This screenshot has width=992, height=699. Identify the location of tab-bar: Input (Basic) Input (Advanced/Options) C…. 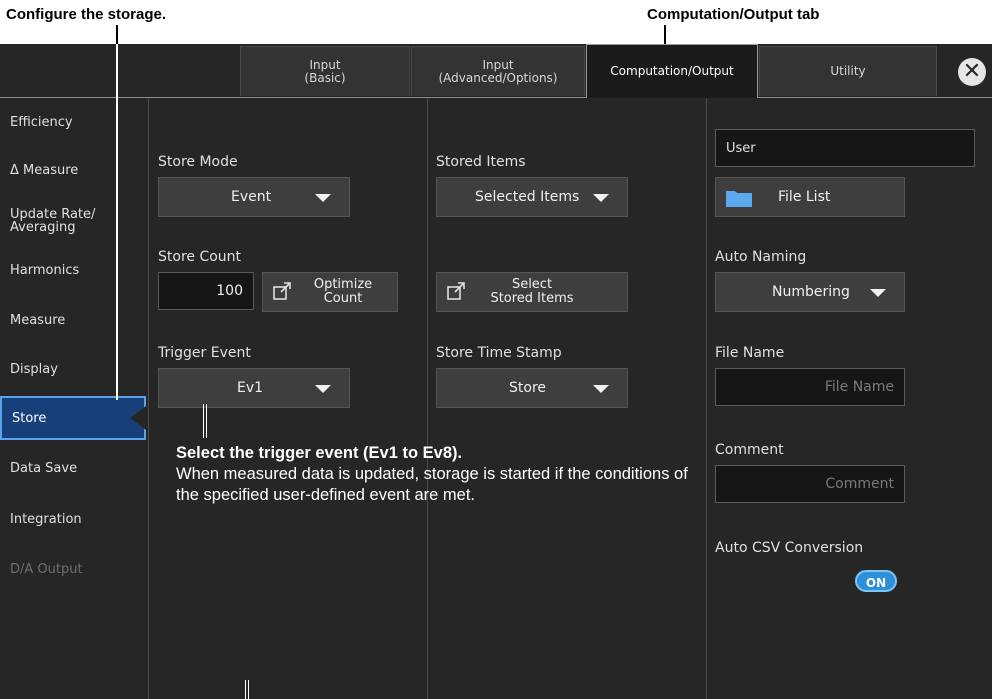
(496, 71).